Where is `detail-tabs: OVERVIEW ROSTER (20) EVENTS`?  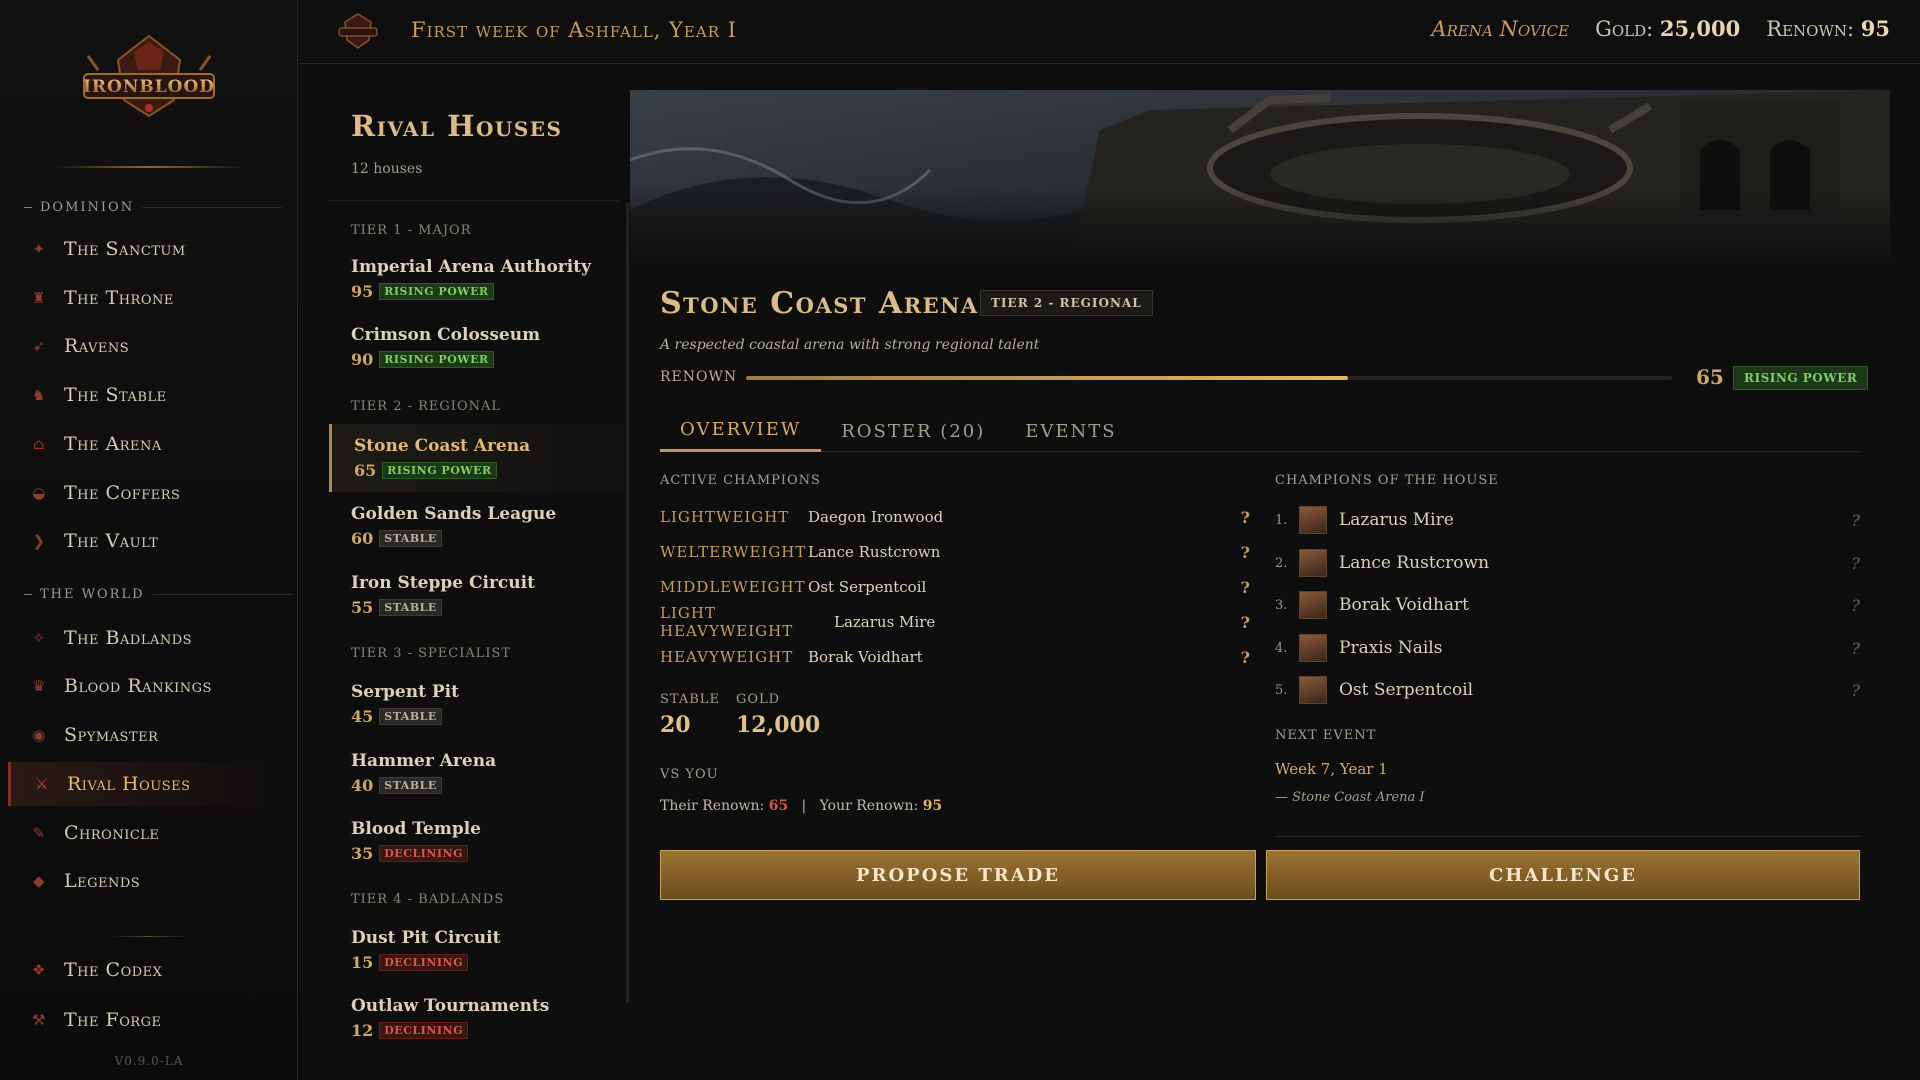 detail-tabs: OVERVIEW ROSTER (20) EVENTS is located at coordinates (1260, 431).